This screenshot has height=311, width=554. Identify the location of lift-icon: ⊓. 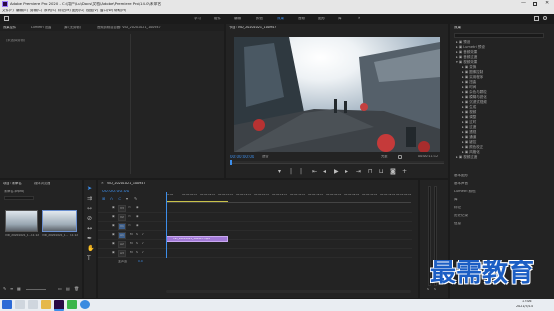
(370, 172).